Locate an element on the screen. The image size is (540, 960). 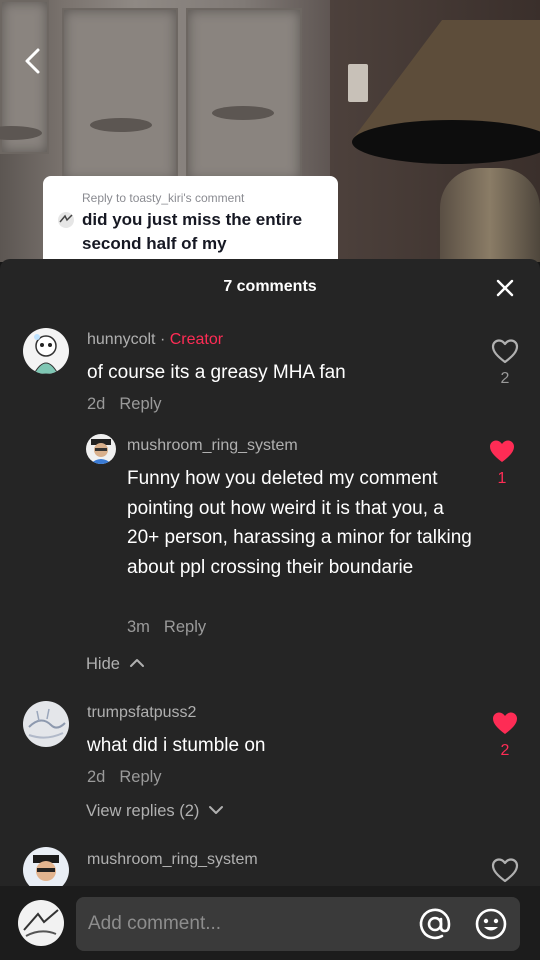
comment-meta: 3m Reply is located at coordinates (166, 627).